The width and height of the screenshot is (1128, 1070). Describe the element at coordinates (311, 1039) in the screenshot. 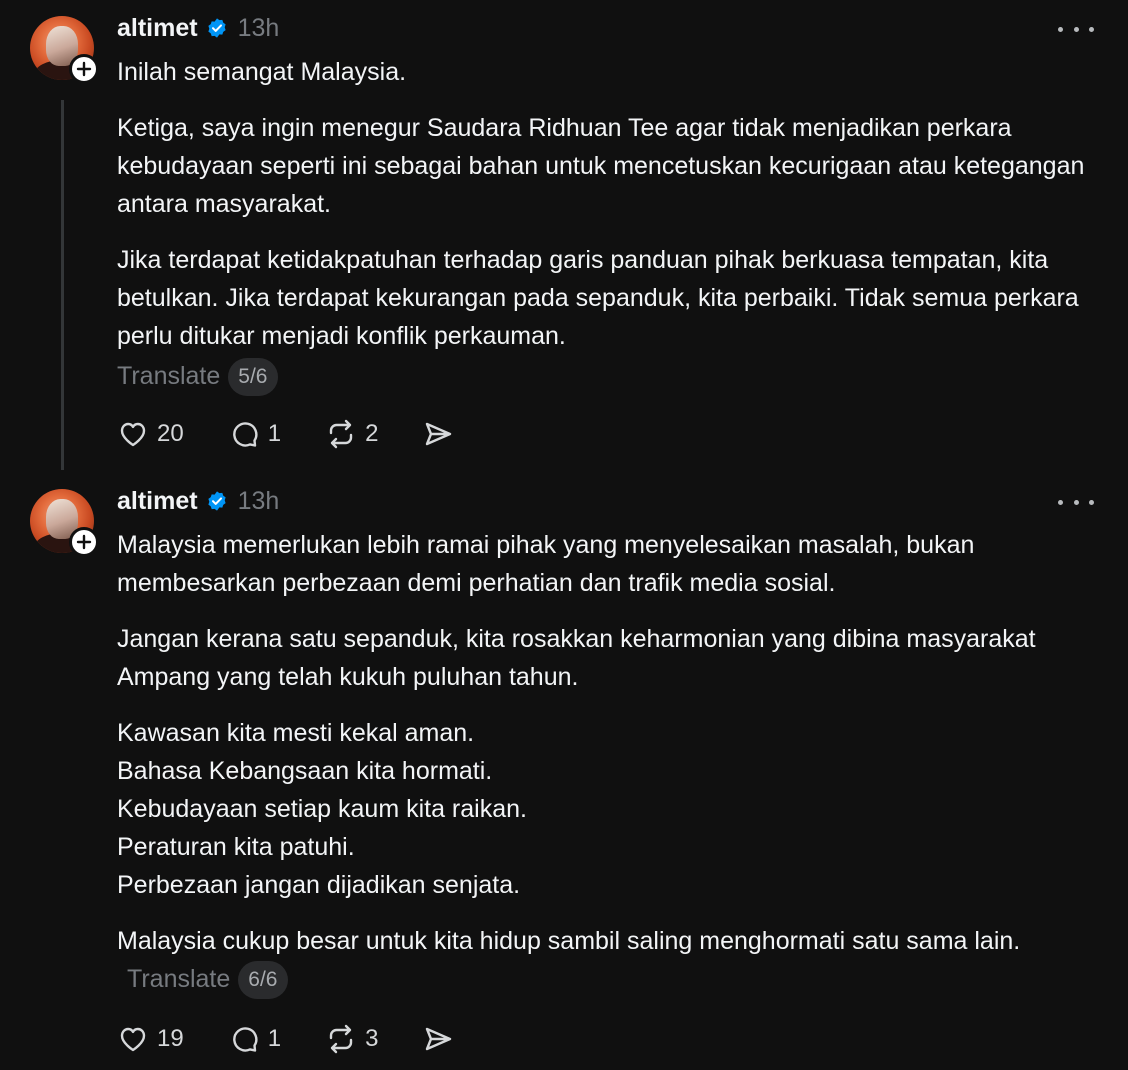

I see `post-actions: 19 1 3` at that location.